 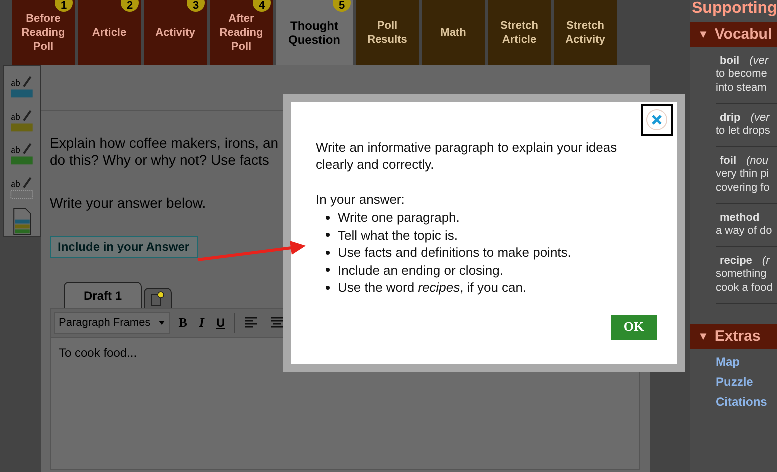 What do you see at coordinates (220, 323) in the screenshot?
I see `underline-button: U` at bounding box center [220, 323].